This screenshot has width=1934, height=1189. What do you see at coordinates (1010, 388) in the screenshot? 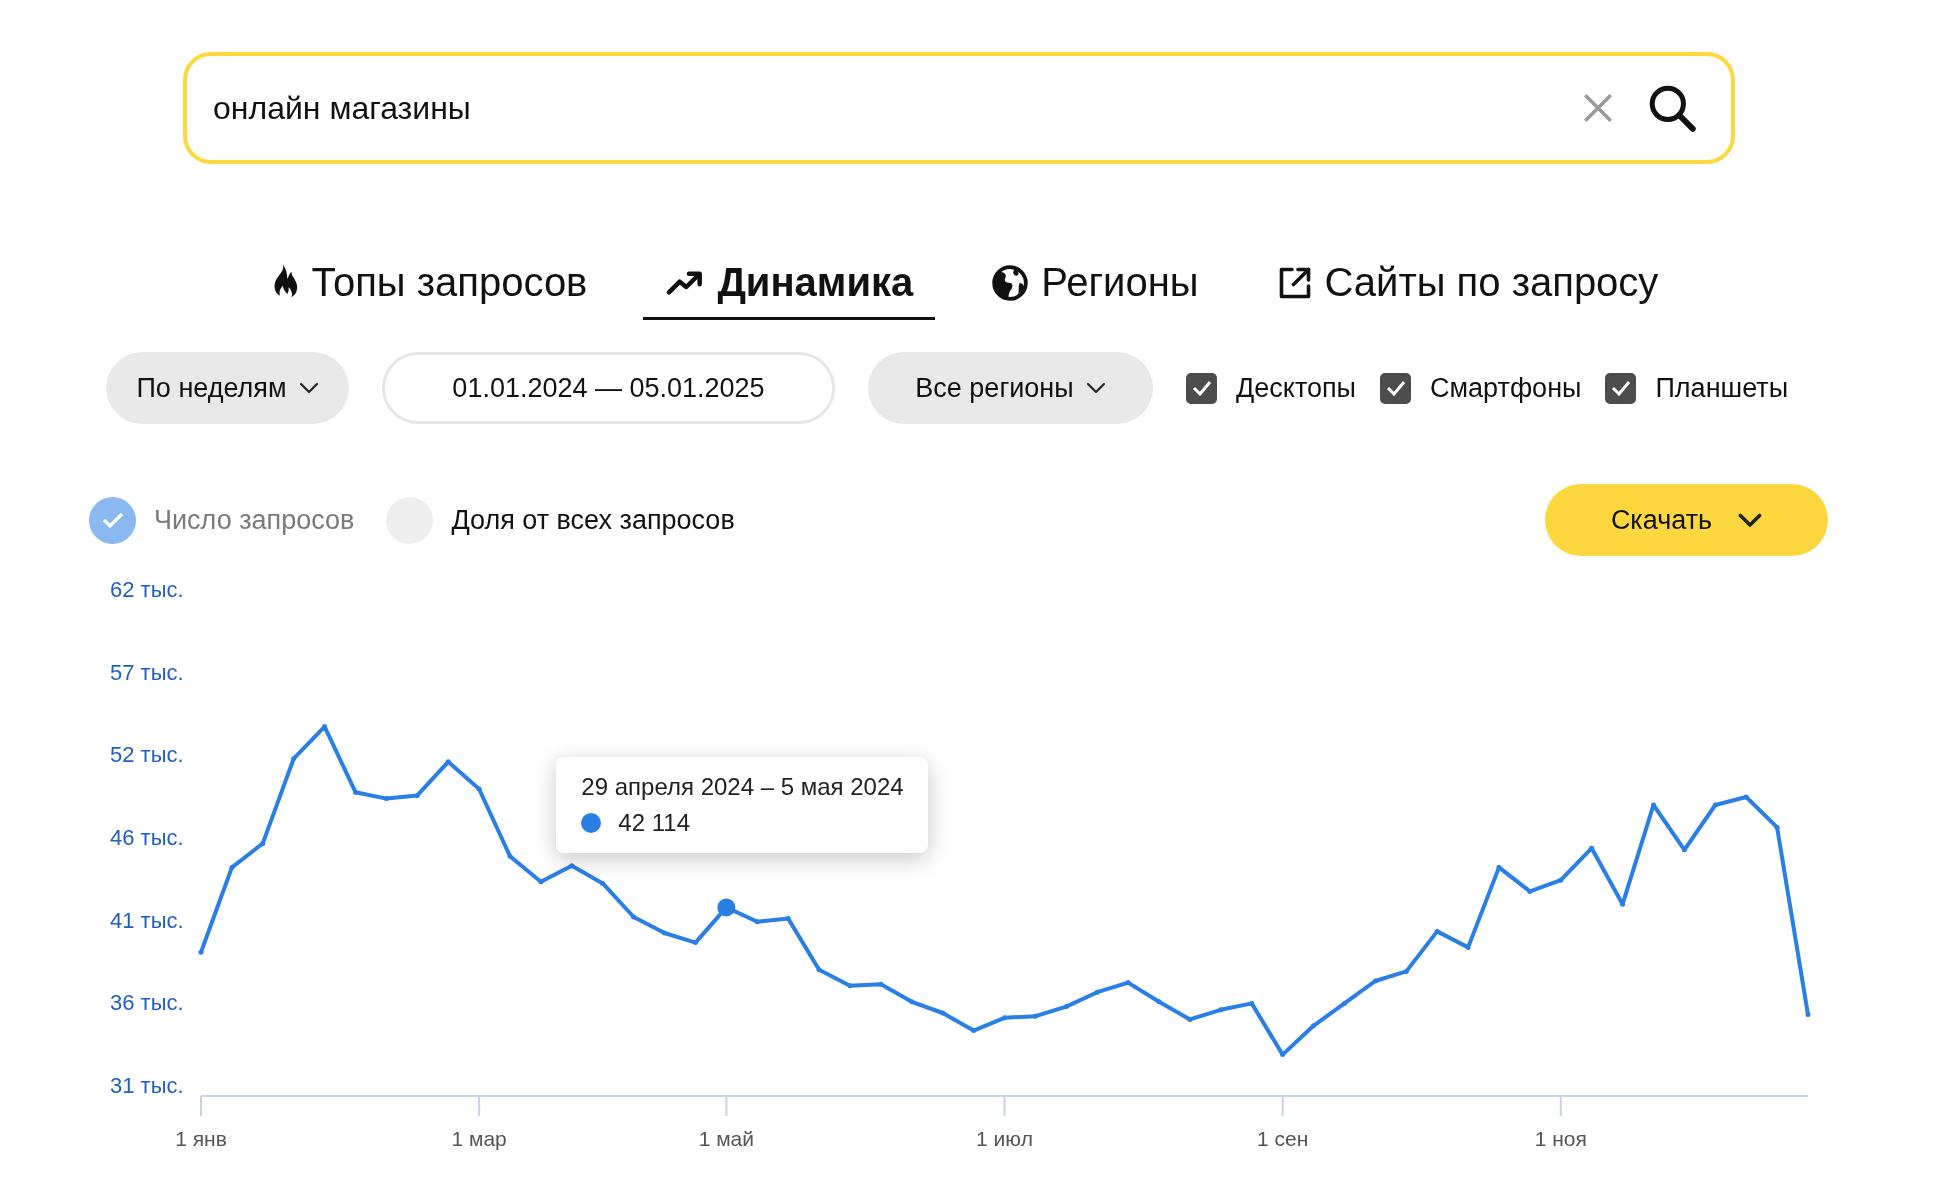
I see `region-dropdown: Все регионы` at bounding box center [1010, 388].